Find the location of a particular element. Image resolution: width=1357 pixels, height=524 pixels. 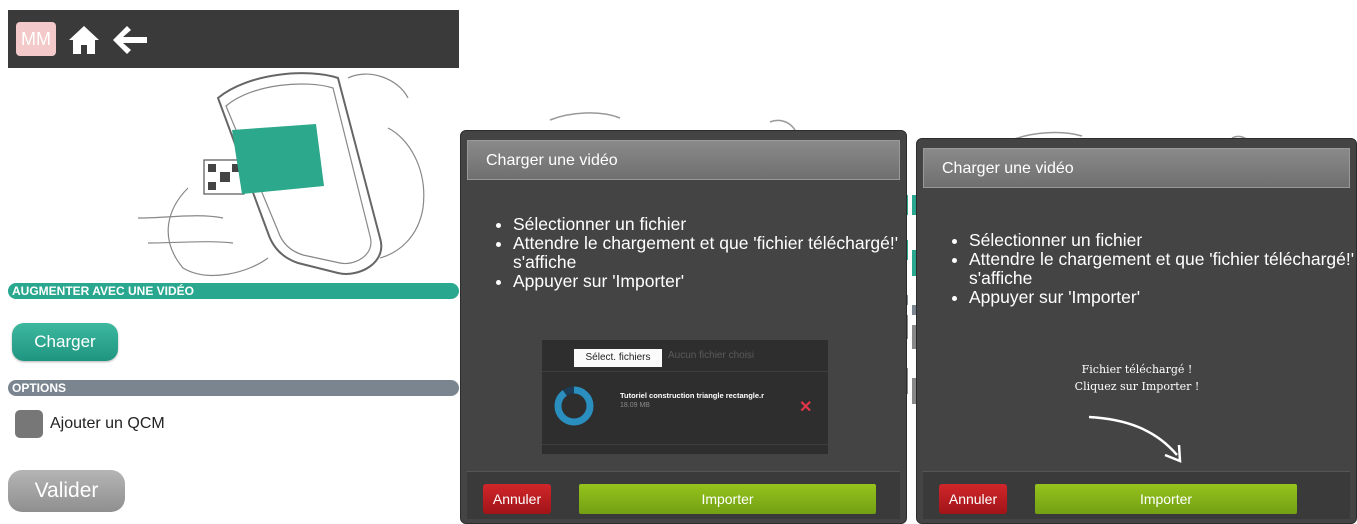

no-file-text: Aucun fichier choisi is located at coordinates (711, 355).